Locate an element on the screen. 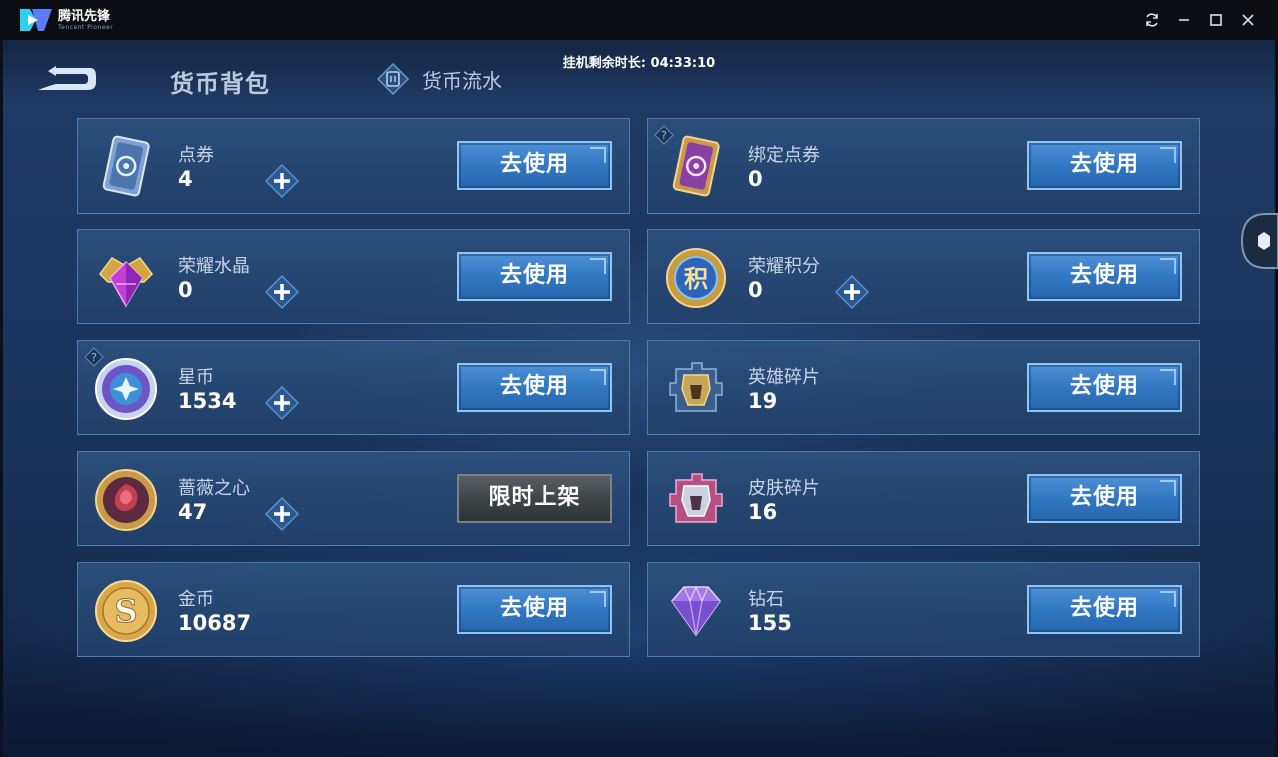 The image size is (1278, 757). use-skin-fragment-button: 去使用 is located at coordinates (1104, 498).